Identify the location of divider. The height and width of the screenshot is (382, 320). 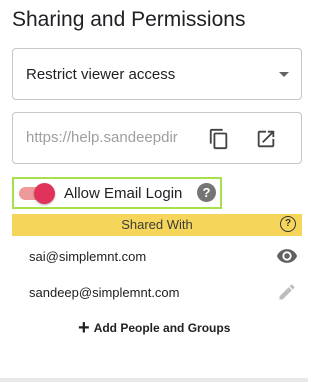
(154, 380).